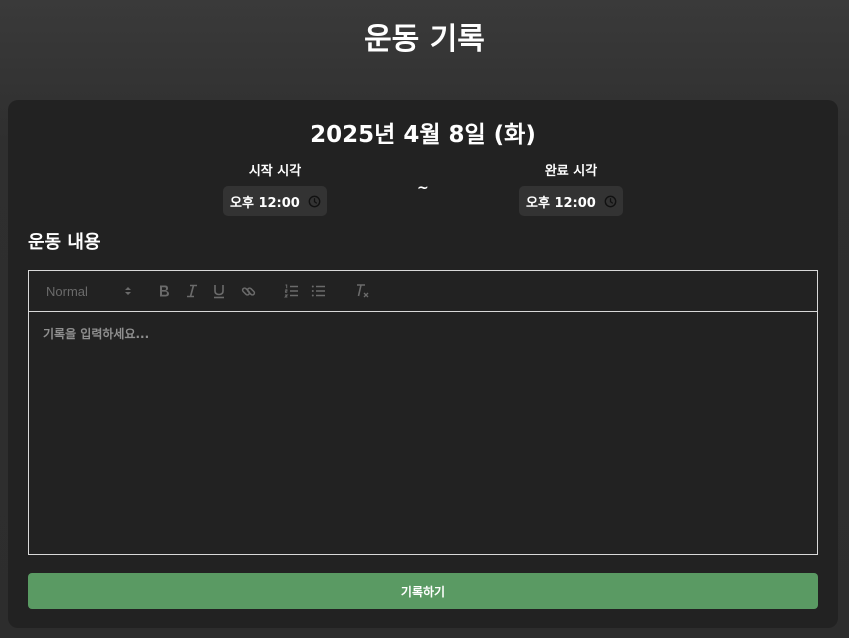 This screenshot has height=638, width=849. What do you see at coordinates (89, 291) in the screenshot?
I see `format-select: Normal` at bounding box center [89, 291].